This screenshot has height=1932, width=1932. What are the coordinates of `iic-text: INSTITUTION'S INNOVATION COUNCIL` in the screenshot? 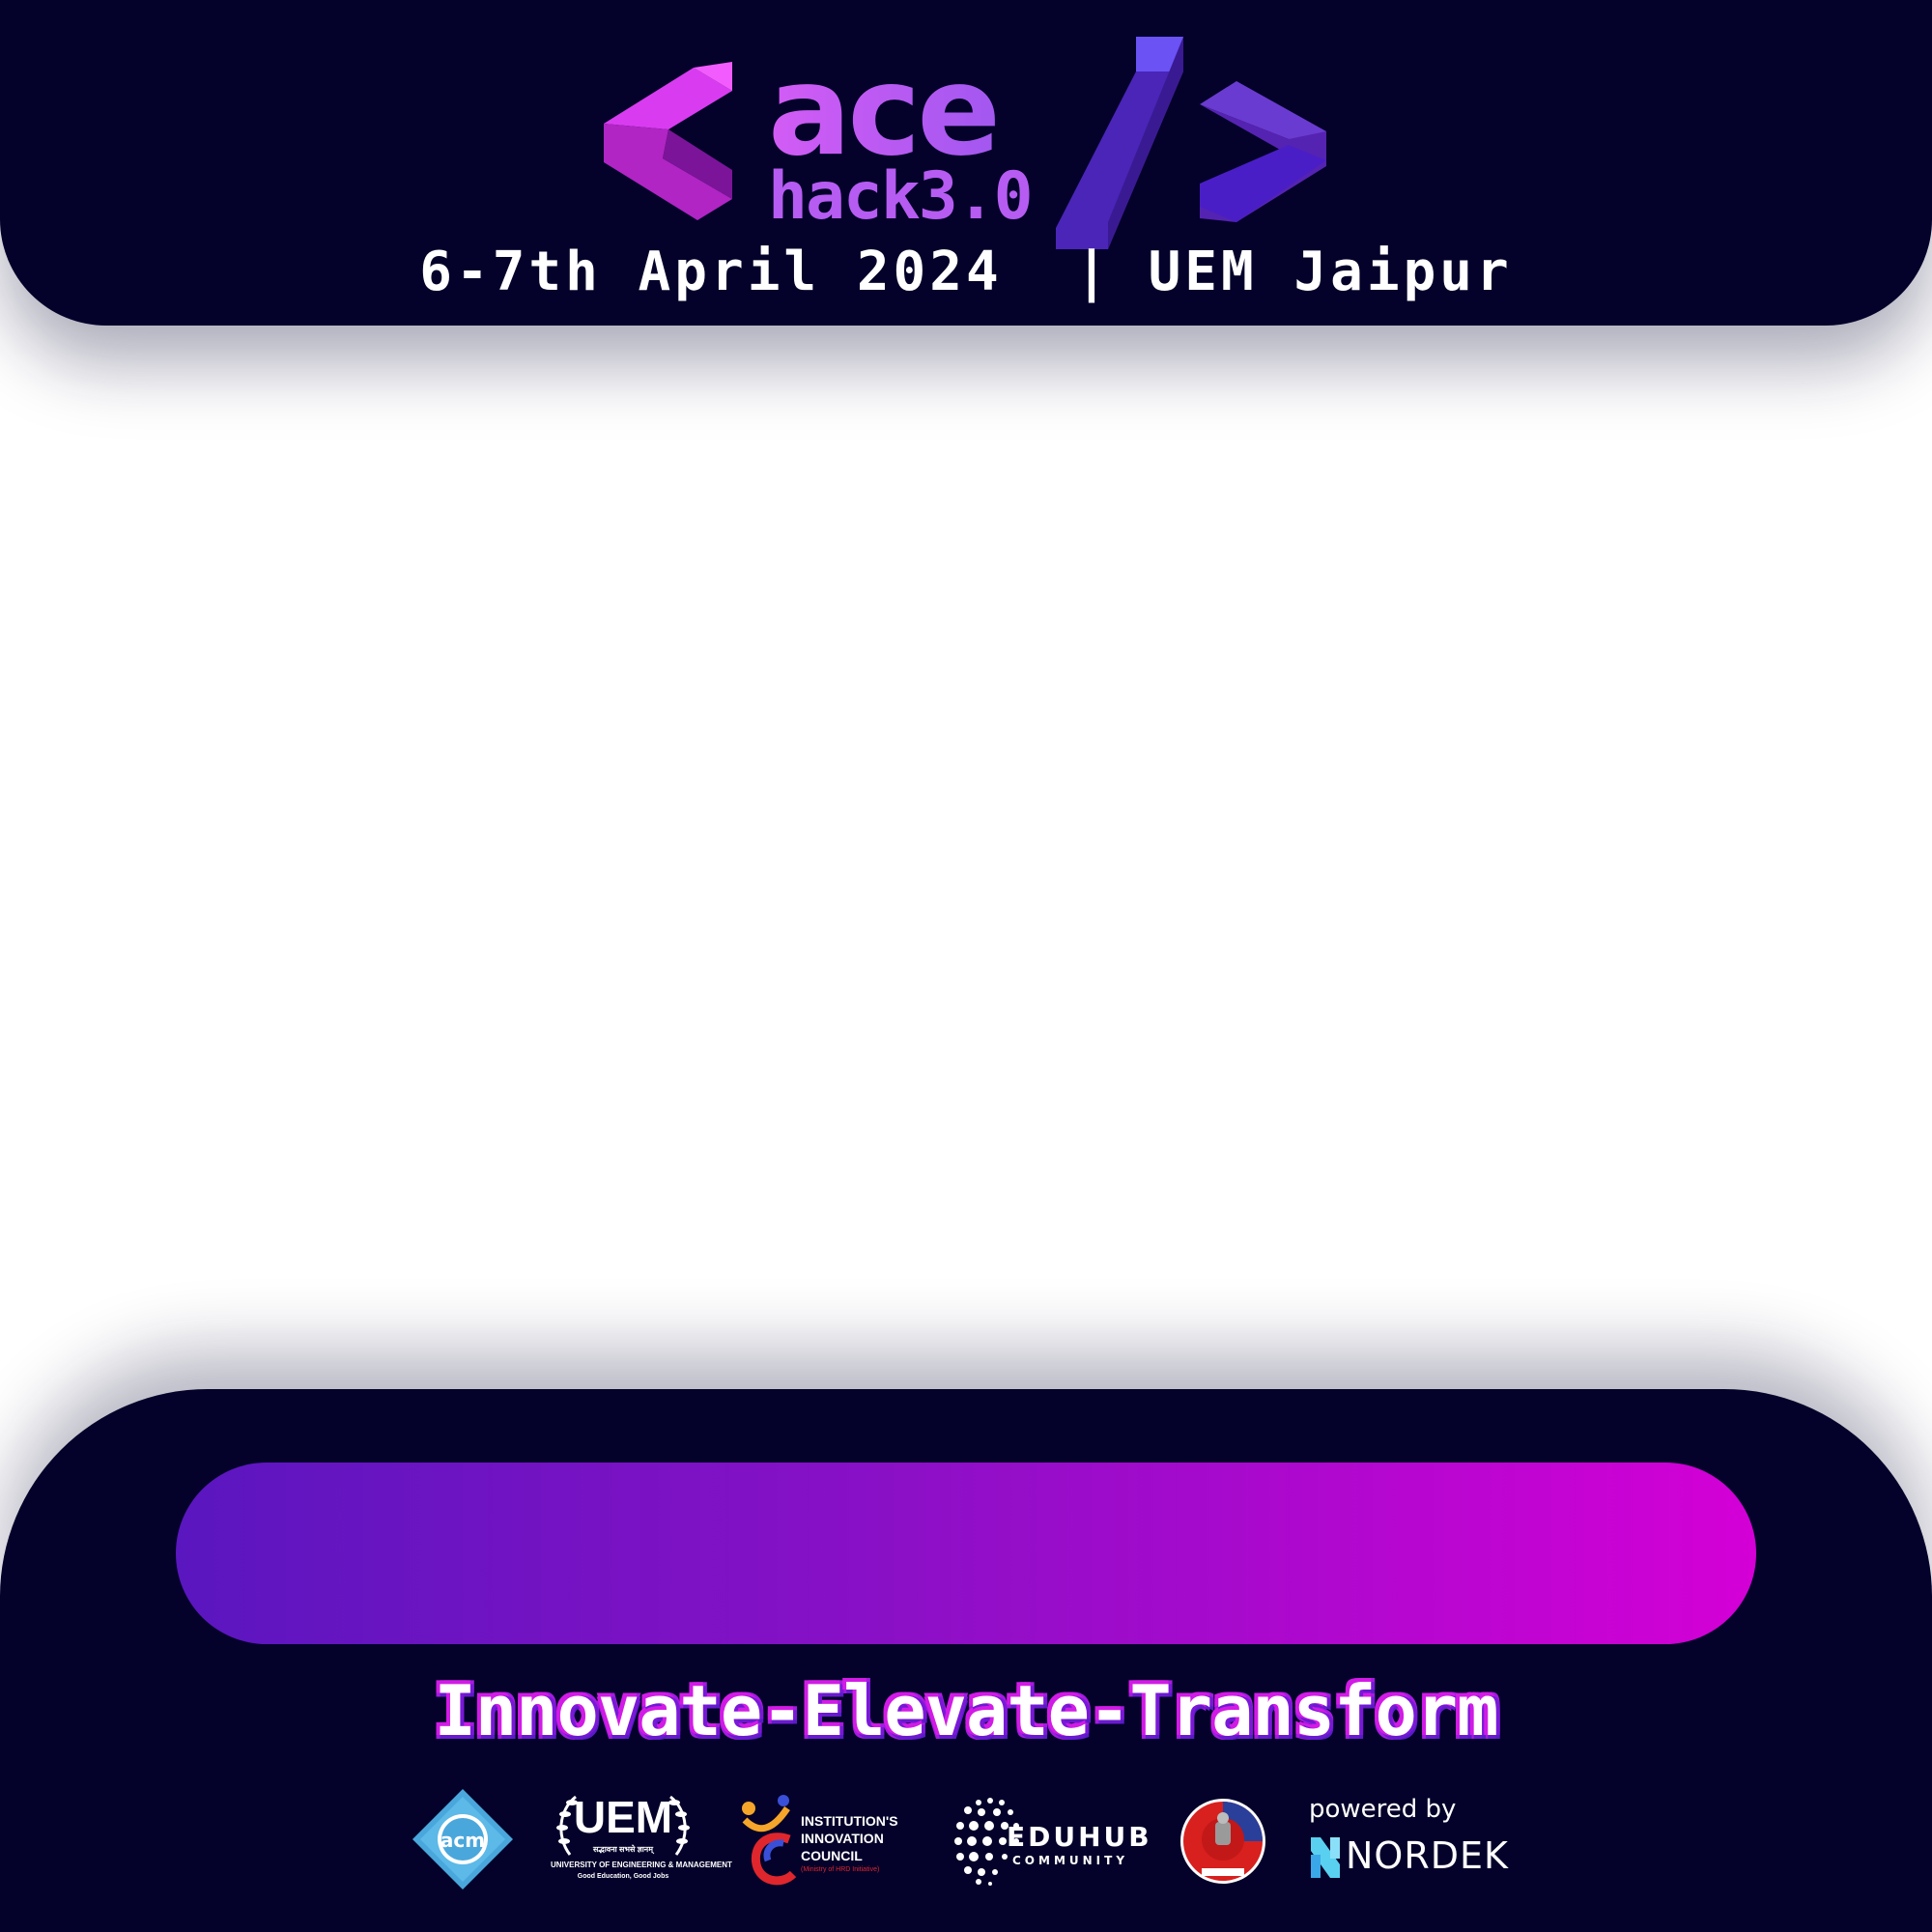 It's located at (849, 1838).